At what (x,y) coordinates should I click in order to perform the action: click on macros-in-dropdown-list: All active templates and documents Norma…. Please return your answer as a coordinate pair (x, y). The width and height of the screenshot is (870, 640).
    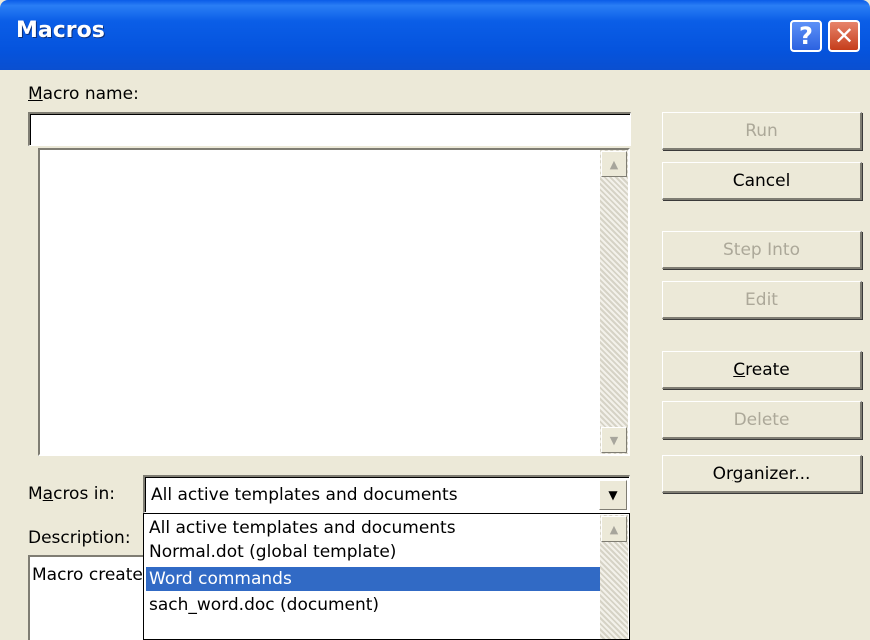
    Looking at the image, I should click on (386, 576).